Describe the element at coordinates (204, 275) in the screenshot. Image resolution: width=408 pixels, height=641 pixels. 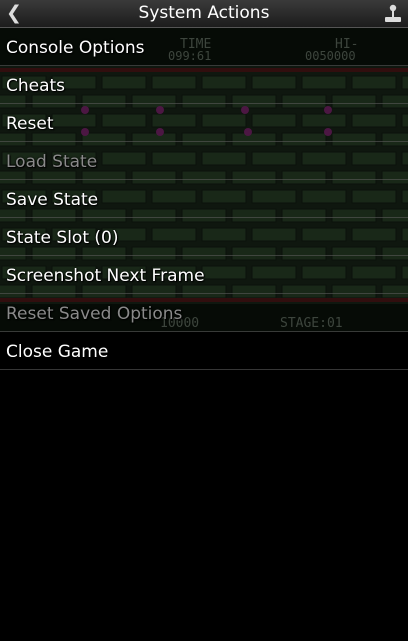
I see `menu-item-screenshot-next-frame: Screenshot Next Frame` at that location.